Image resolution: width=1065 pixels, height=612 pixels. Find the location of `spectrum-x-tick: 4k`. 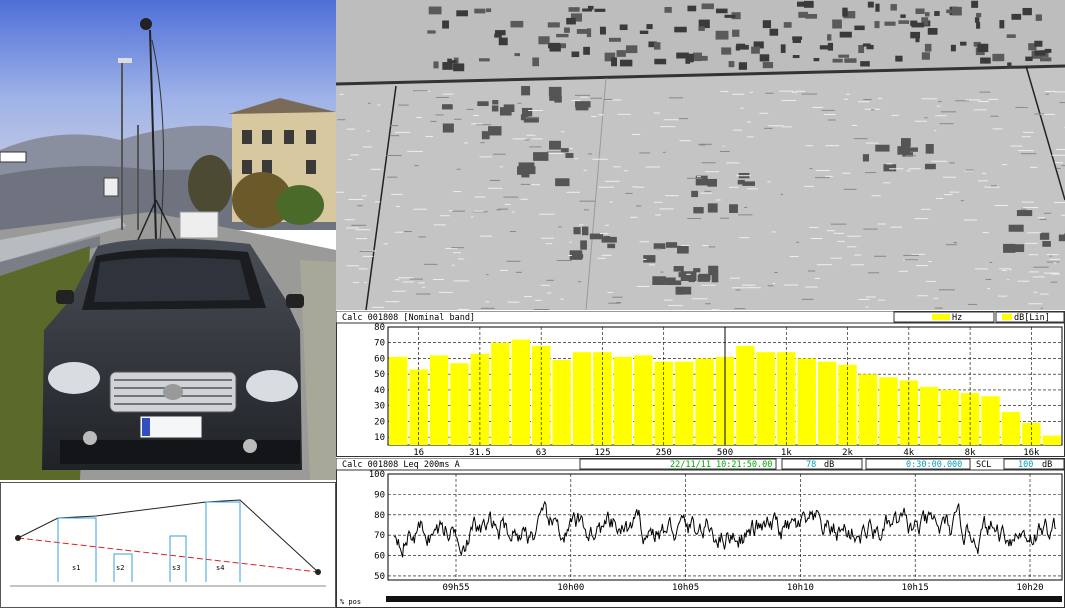

spectrum-x-tick: 4k is located at coordinates (908, 452).